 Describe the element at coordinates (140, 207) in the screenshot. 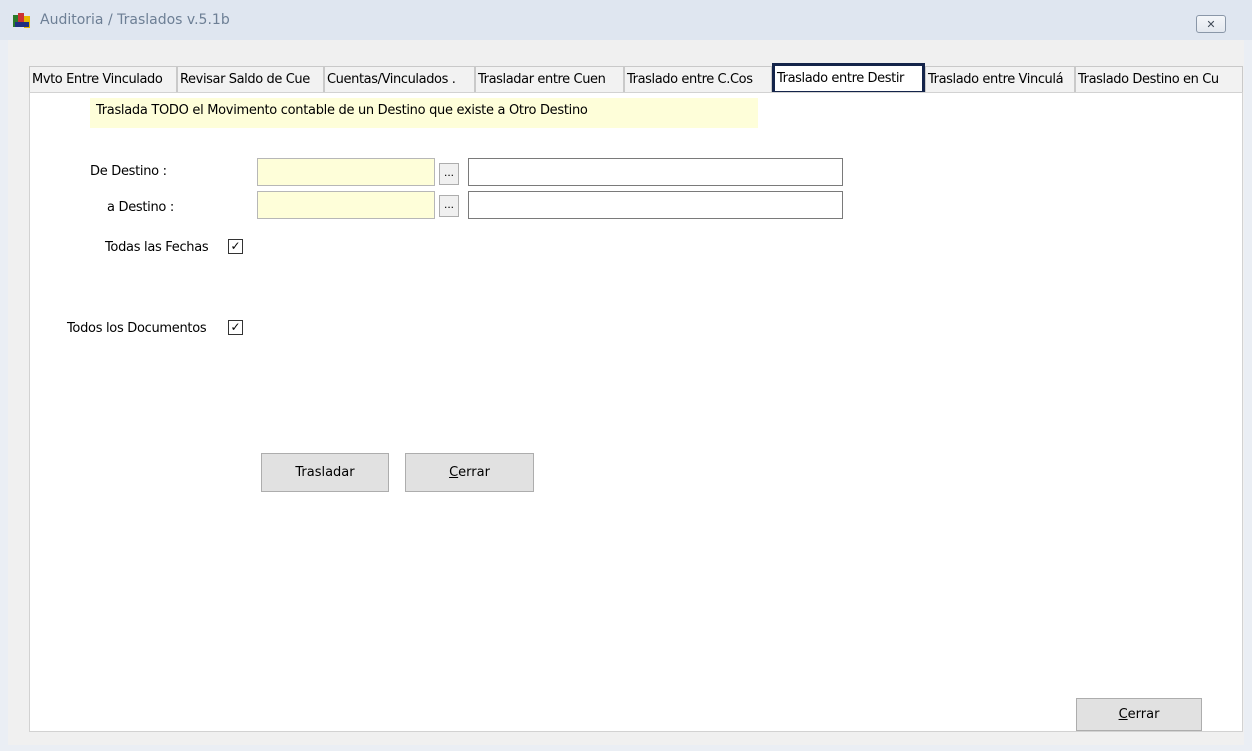

I see `a-destino-label: a Destino :` at that location.